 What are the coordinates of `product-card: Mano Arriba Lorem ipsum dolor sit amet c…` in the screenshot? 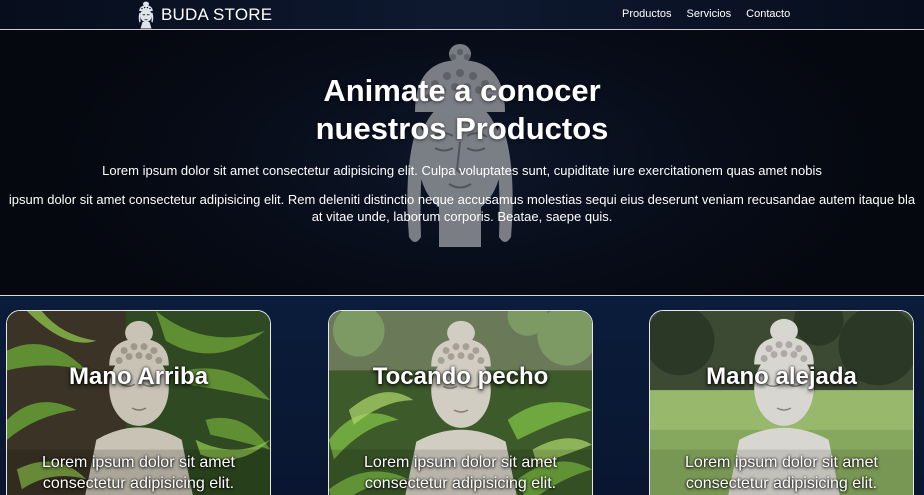 It's located at (138, 402).